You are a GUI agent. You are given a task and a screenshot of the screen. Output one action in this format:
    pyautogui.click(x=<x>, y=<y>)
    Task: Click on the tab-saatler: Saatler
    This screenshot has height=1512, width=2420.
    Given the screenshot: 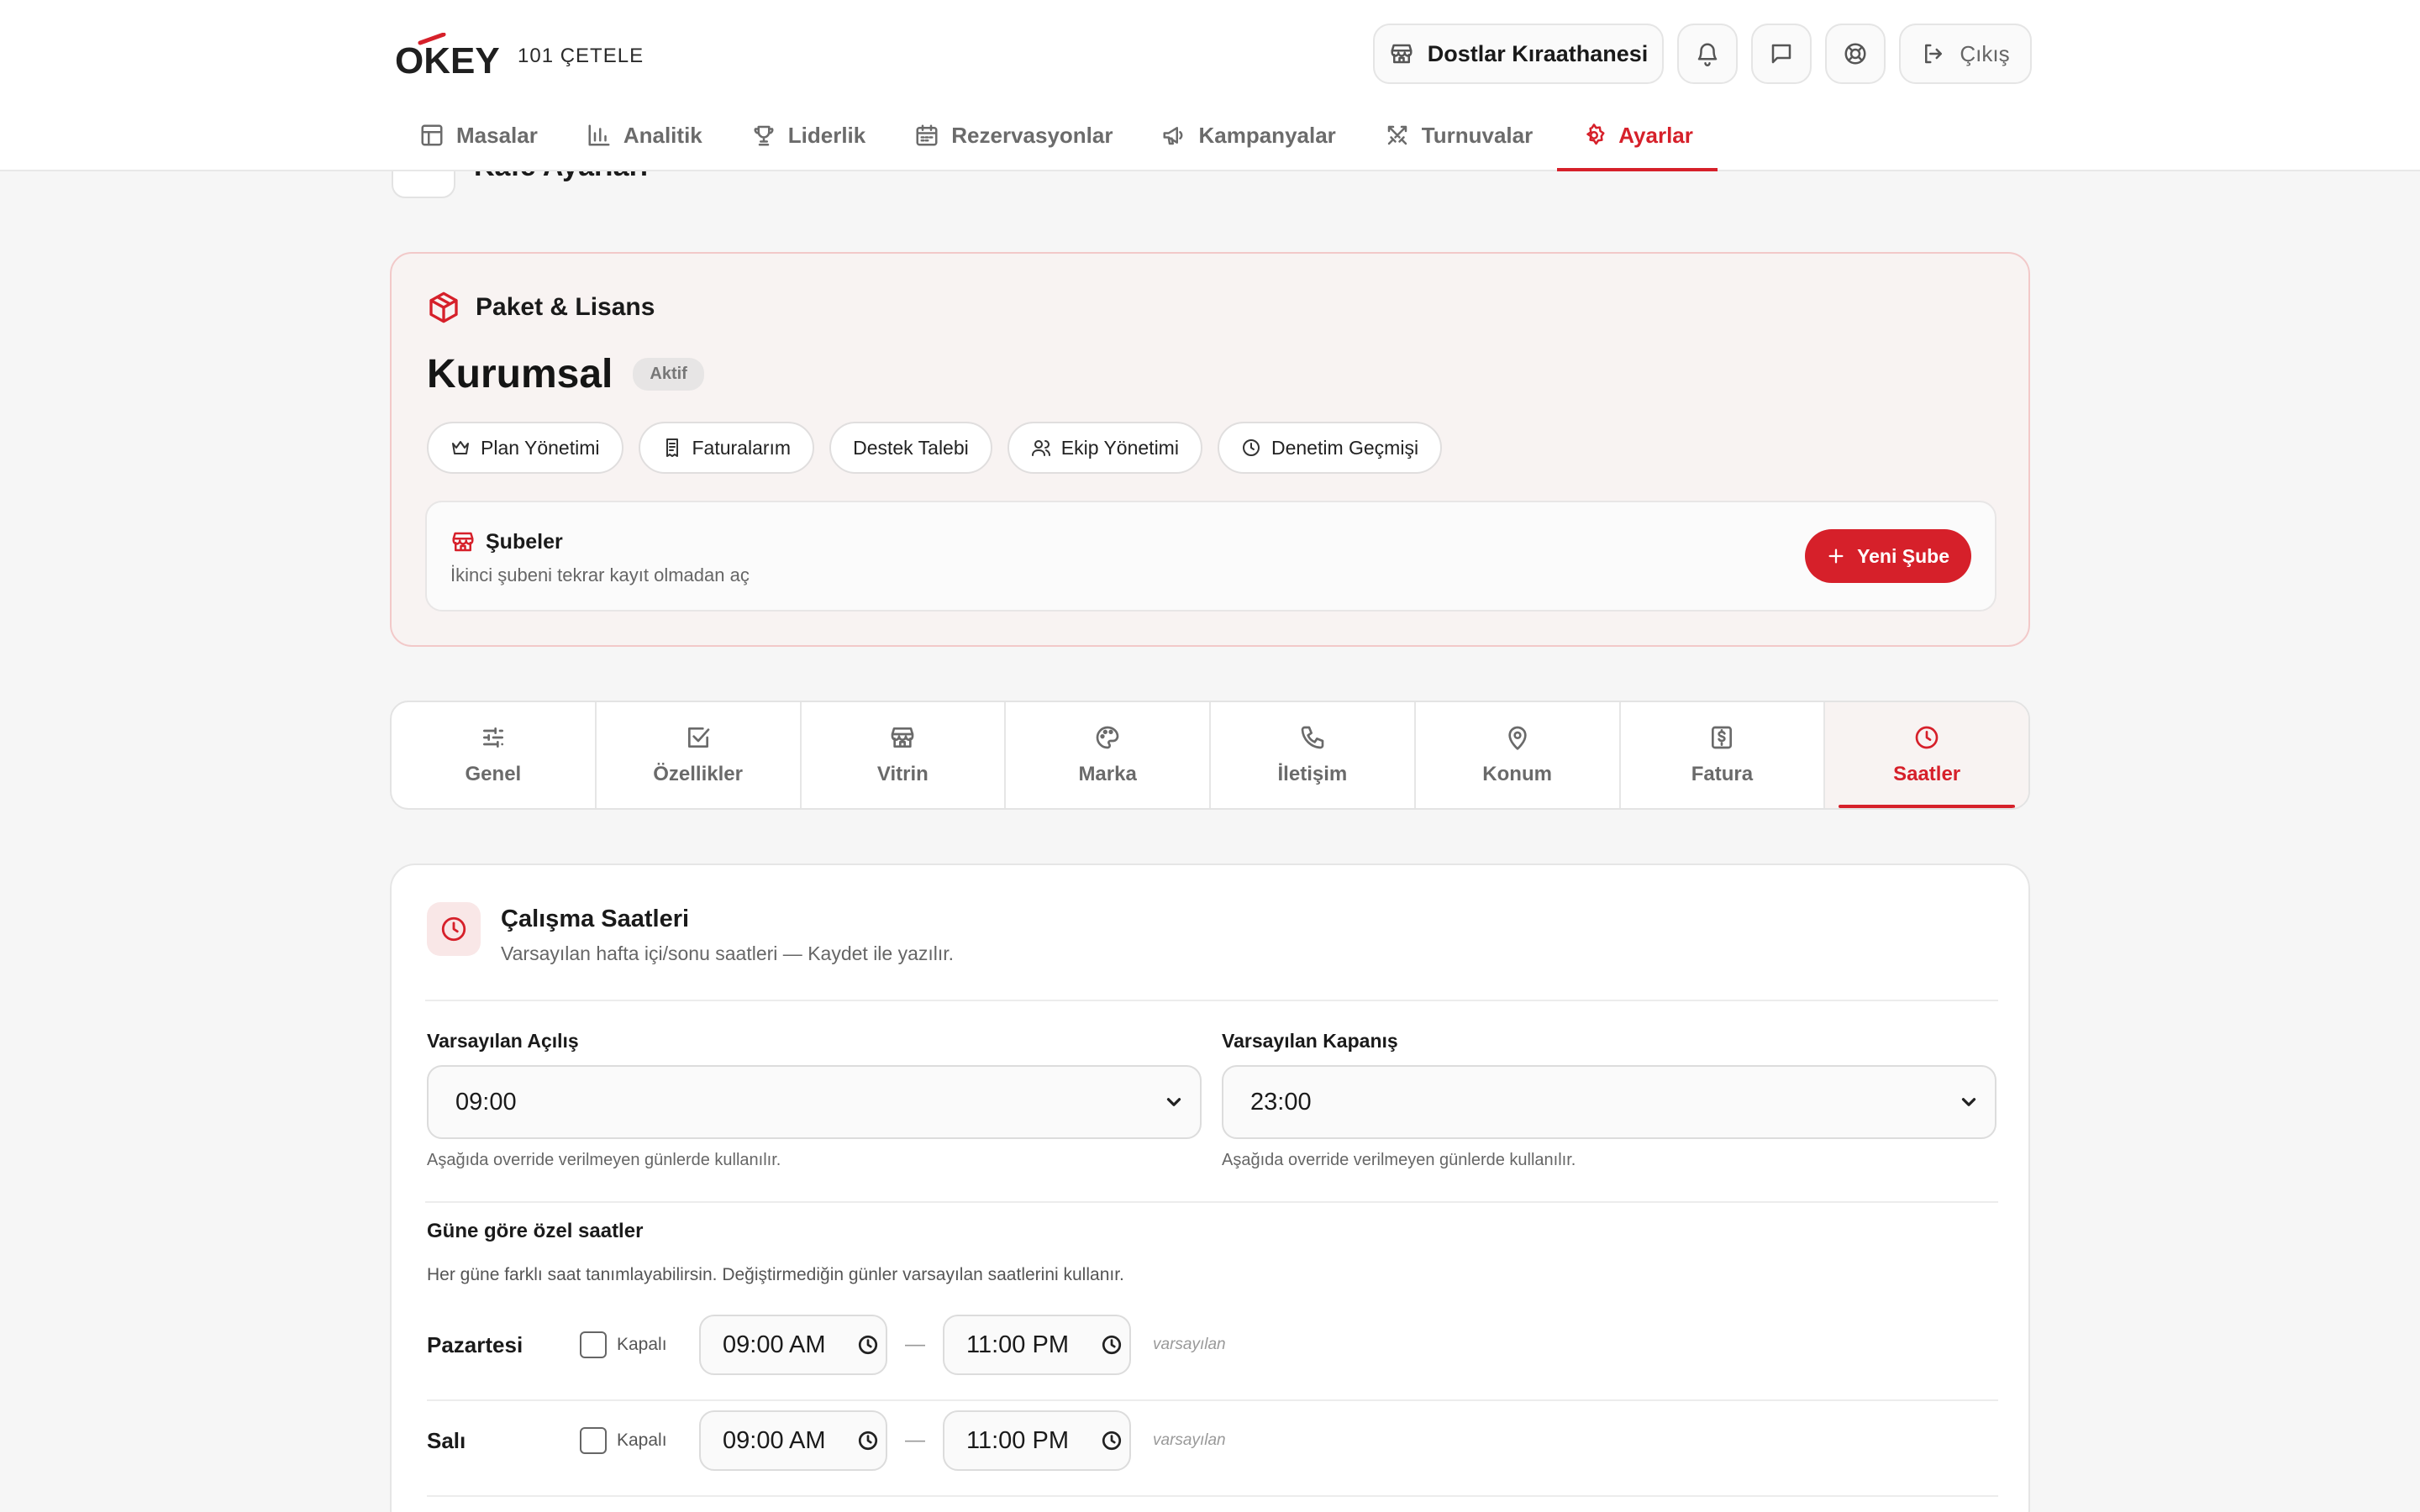 What is the action you would take?
    pyautogui.click(x=1926, y=755)
    